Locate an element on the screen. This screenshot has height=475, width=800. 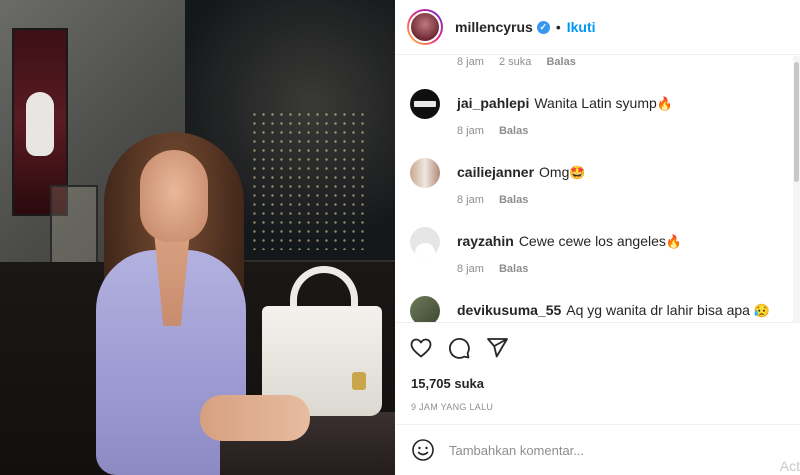
photo-person-arm is located at coordinates (255, 418).